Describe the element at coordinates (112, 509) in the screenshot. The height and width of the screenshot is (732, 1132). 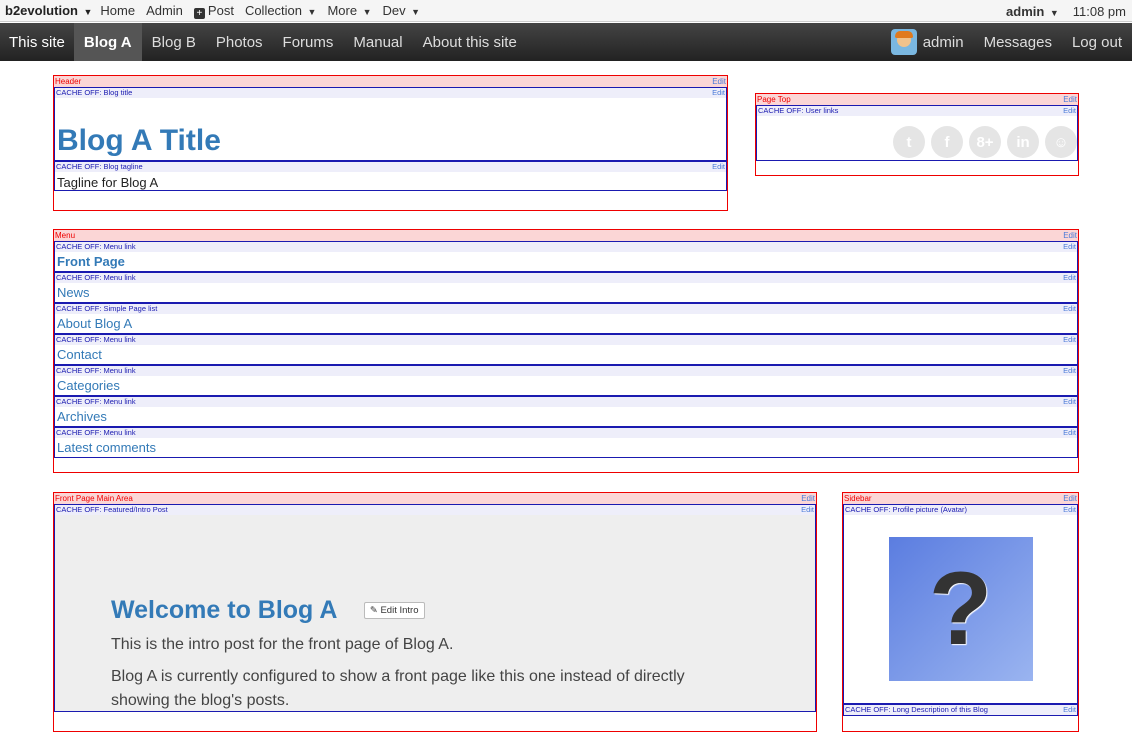
I see `widget-label: CACHE OFF: Featured/Intro Post` at that location.